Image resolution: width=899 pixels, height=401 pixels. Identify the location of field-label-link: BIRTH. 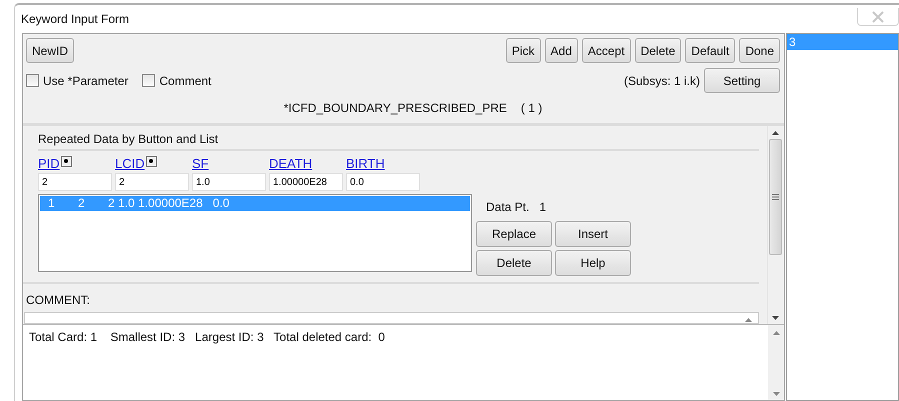
(365, 163).